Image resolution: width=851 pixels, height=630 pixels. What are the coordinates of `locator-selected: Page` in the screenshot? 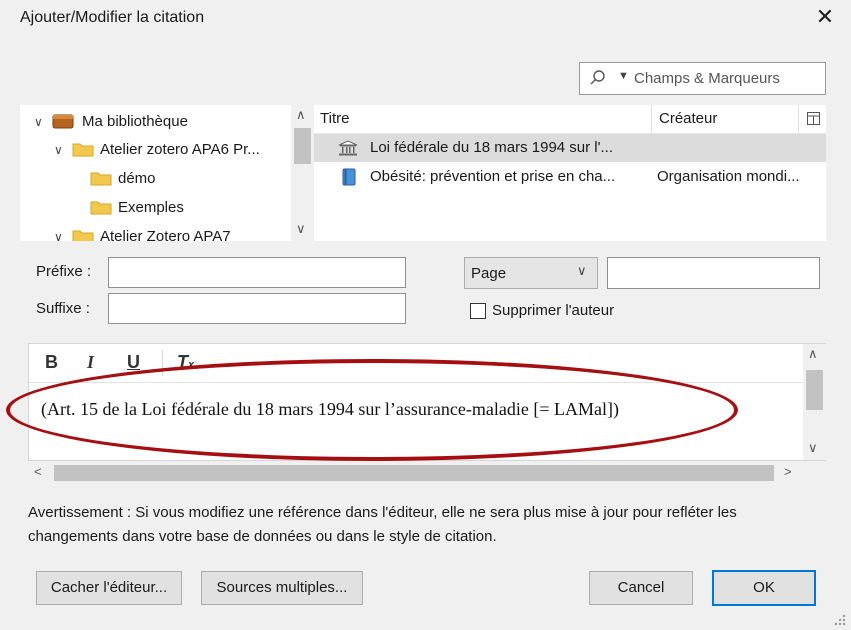 It's located at (489, 273).